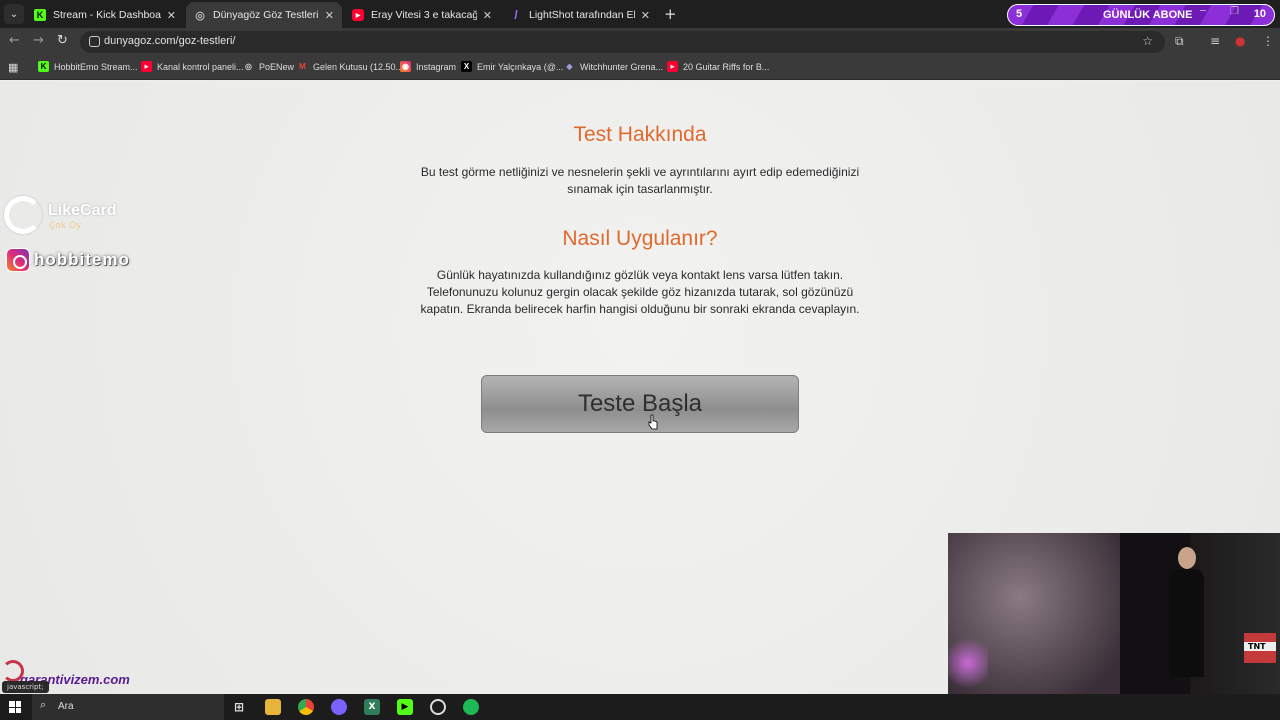 The image size is (1280, 720). I want to click on instagram-overlay: hobbitemo, so click(68, 260).